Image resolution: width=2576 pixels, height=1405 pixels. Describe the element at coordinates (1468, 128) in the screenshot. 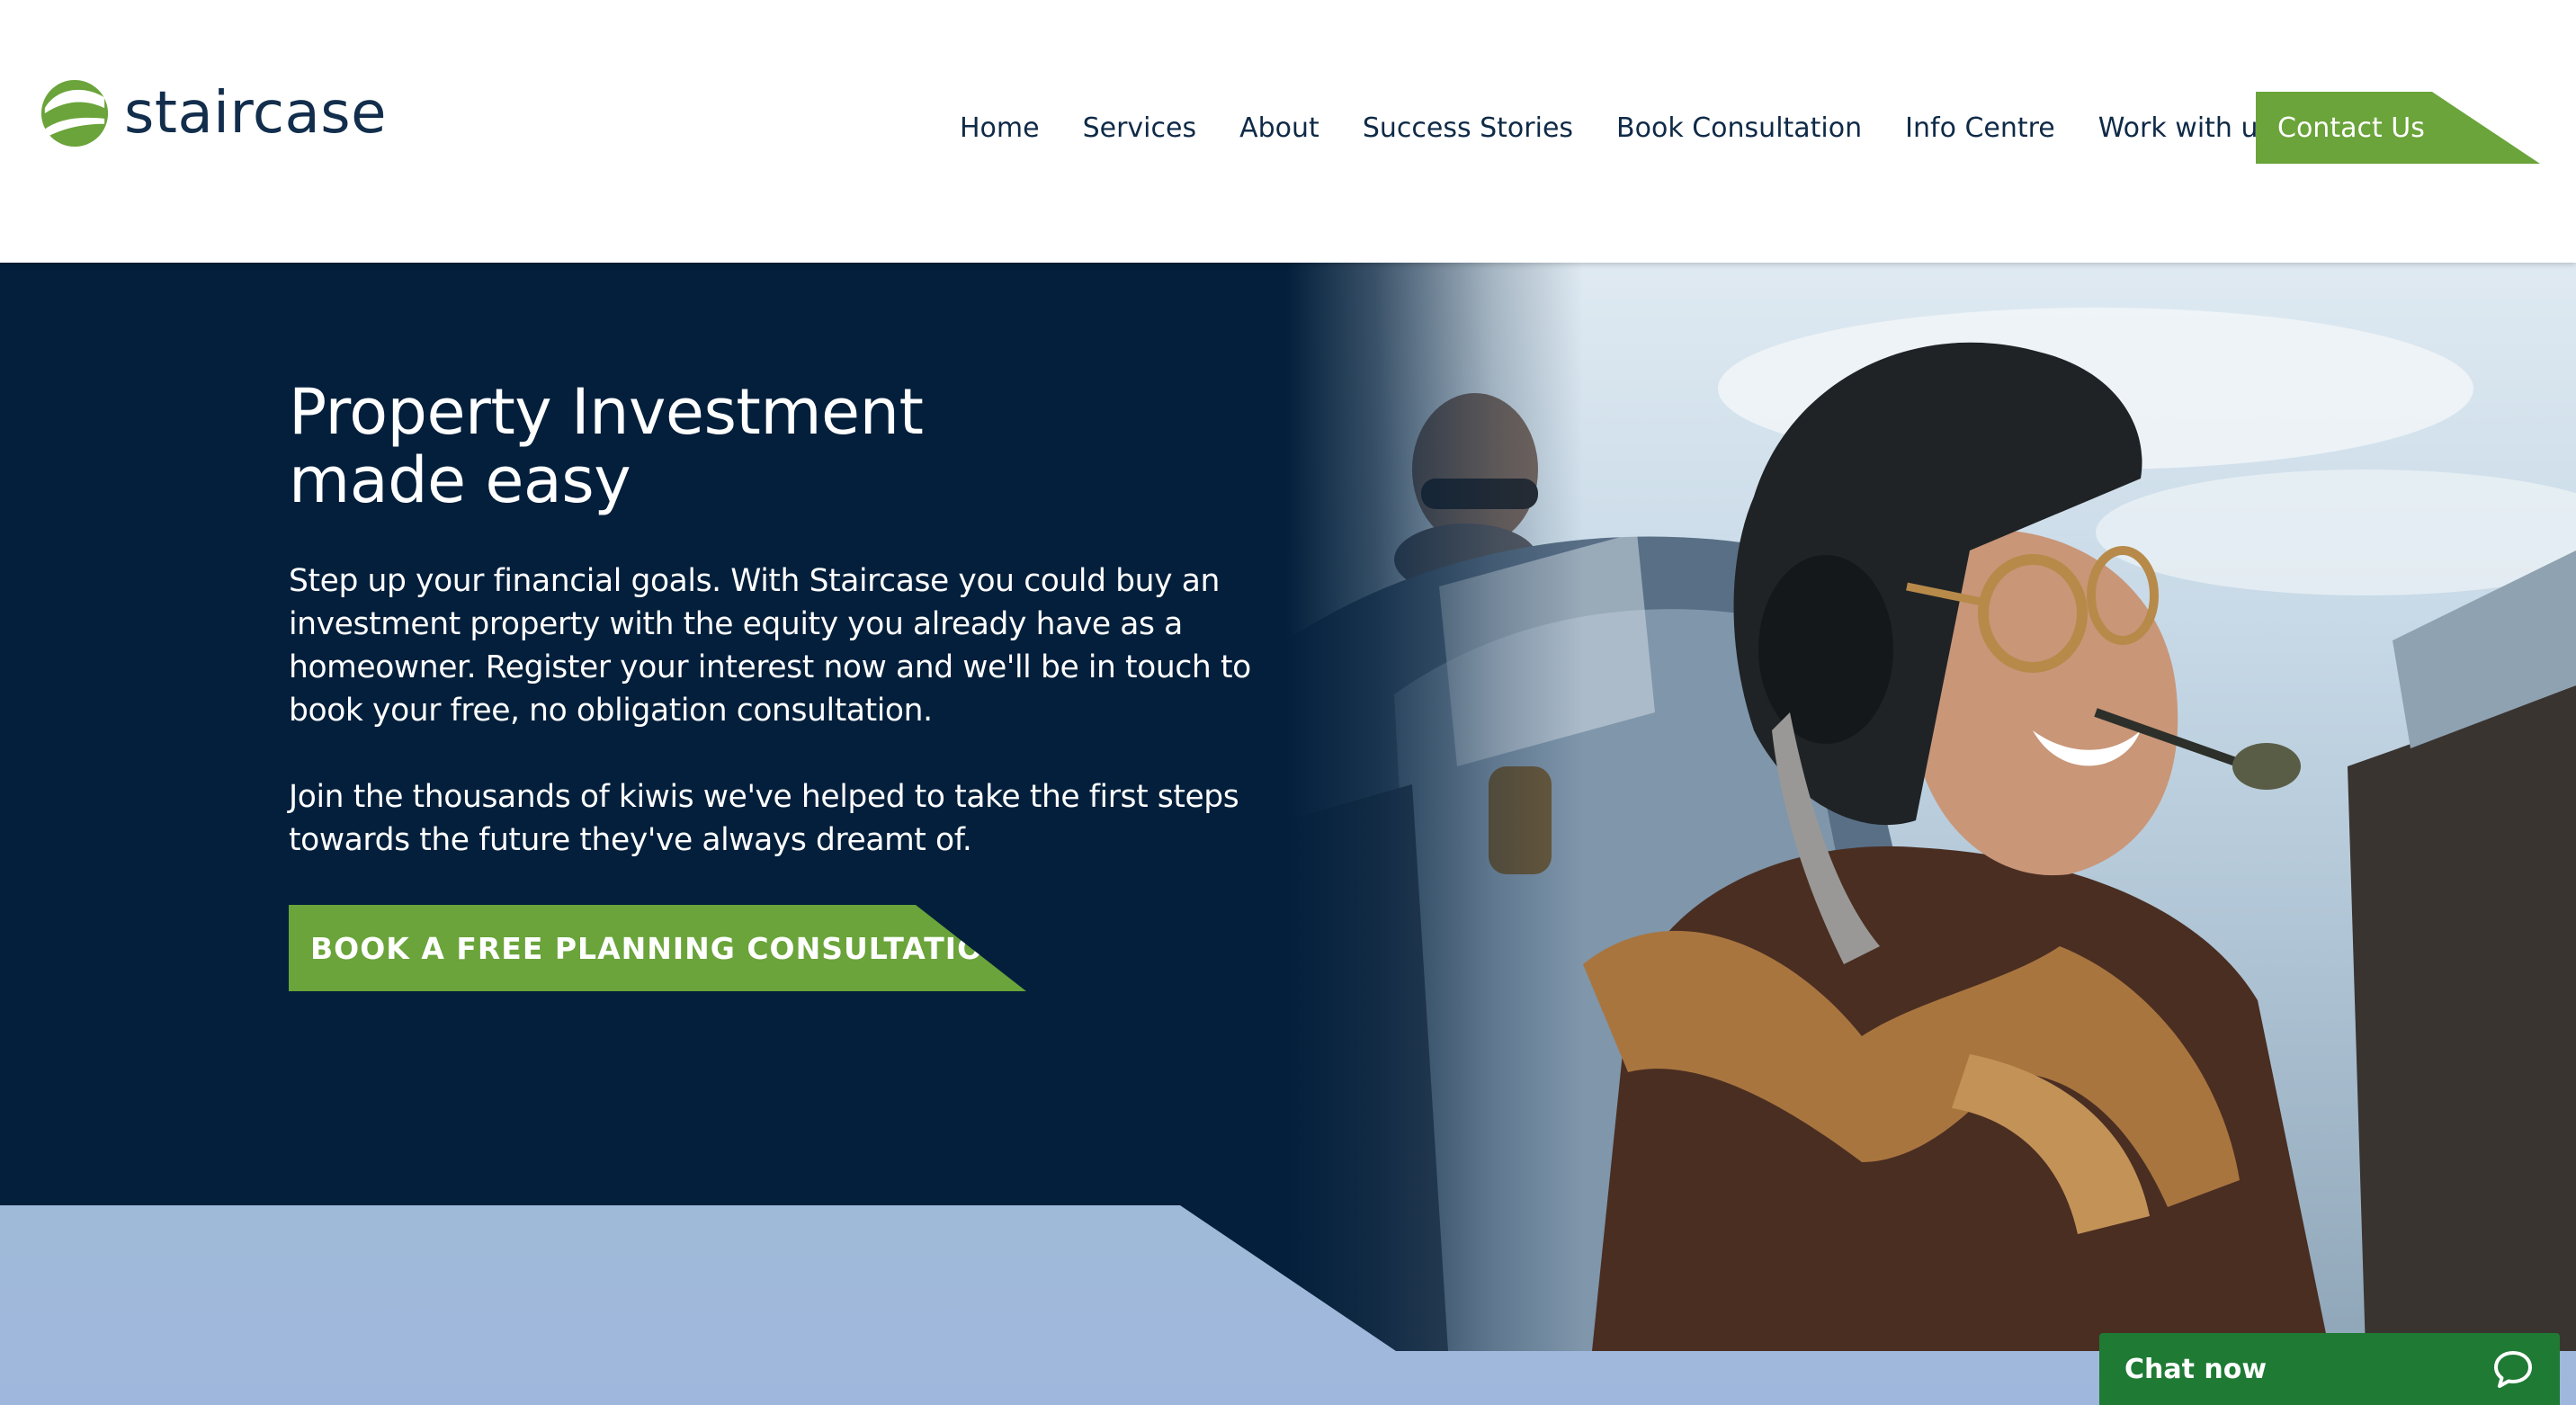

I see `nav-success-stories: Success Stories` at that location.